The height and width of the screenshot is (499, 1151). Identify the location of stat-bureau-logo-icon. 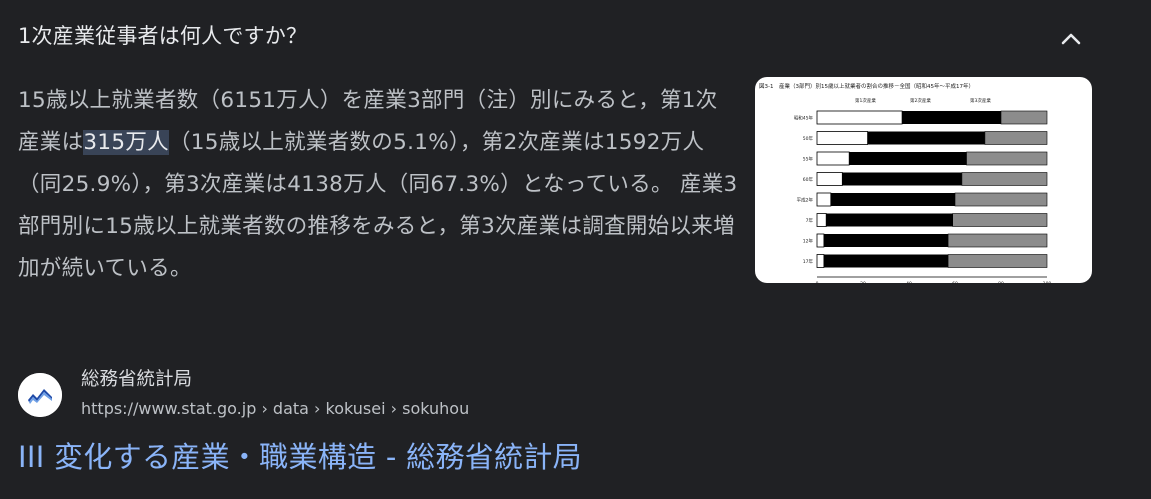
(40, 395).